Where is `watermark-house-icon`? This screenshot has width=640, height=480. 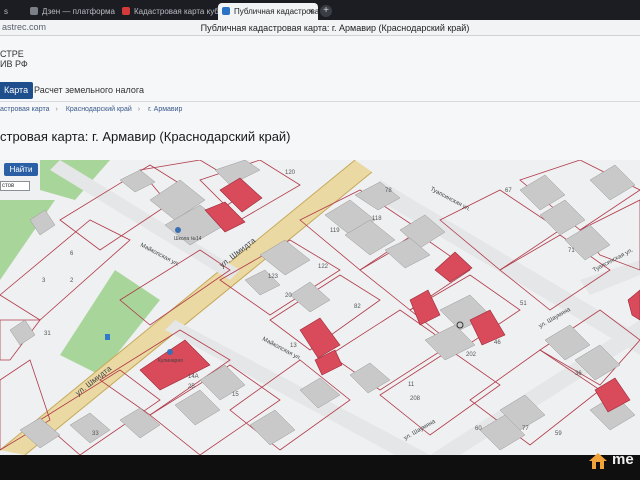 watermark-house-icon is located at coordinates (598, 461).